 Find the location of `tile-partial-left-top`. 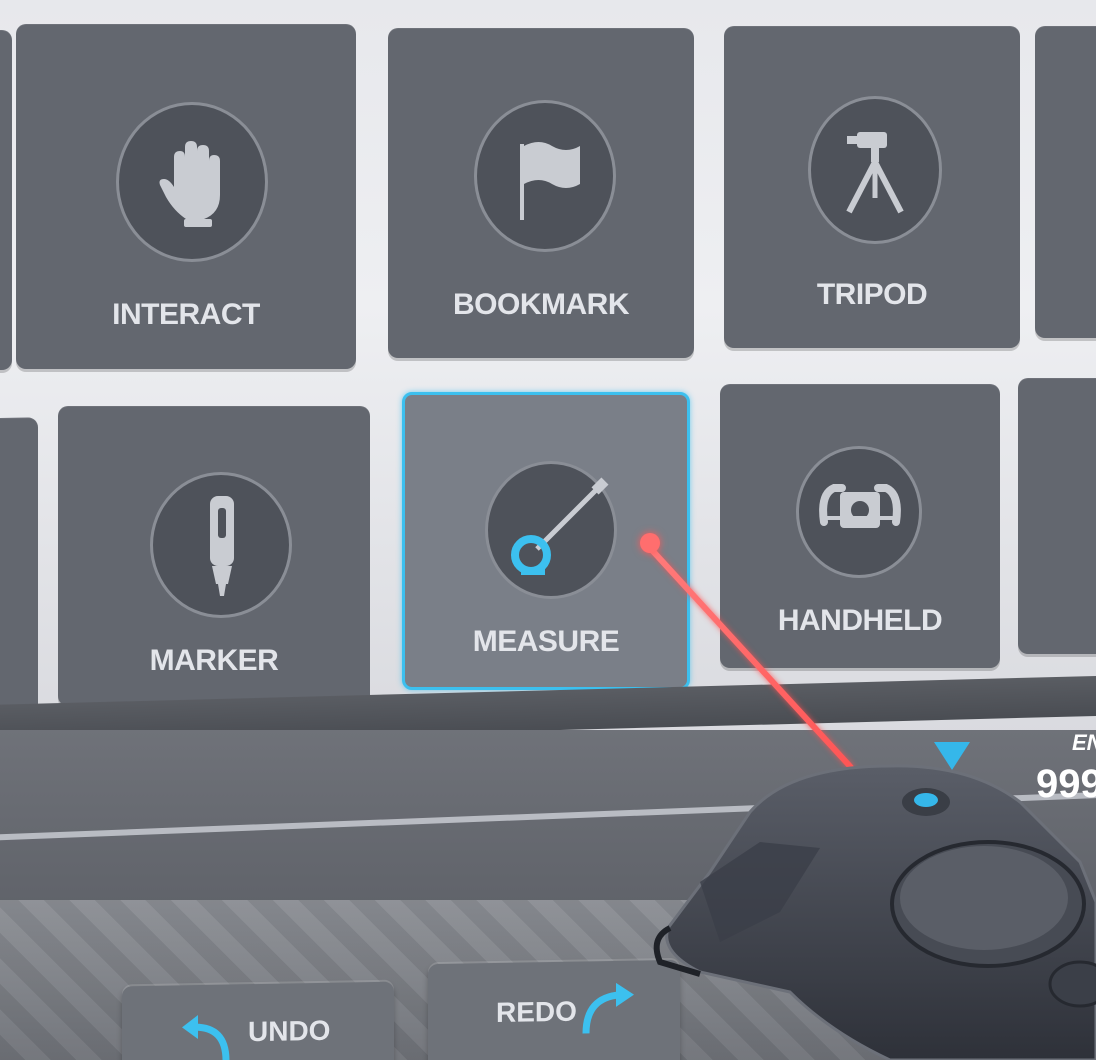

tile-partial-left-top is located at coordinates (6, 200).